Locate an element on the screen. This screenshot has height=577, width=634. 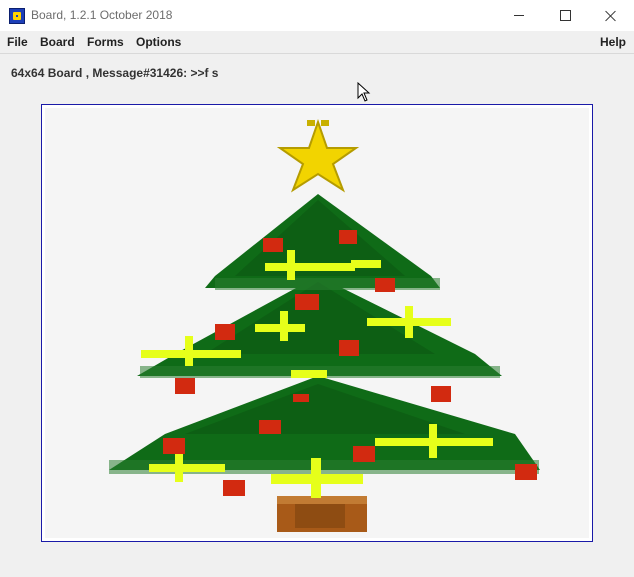
maximize-icon is located at coordinates (565, 15).